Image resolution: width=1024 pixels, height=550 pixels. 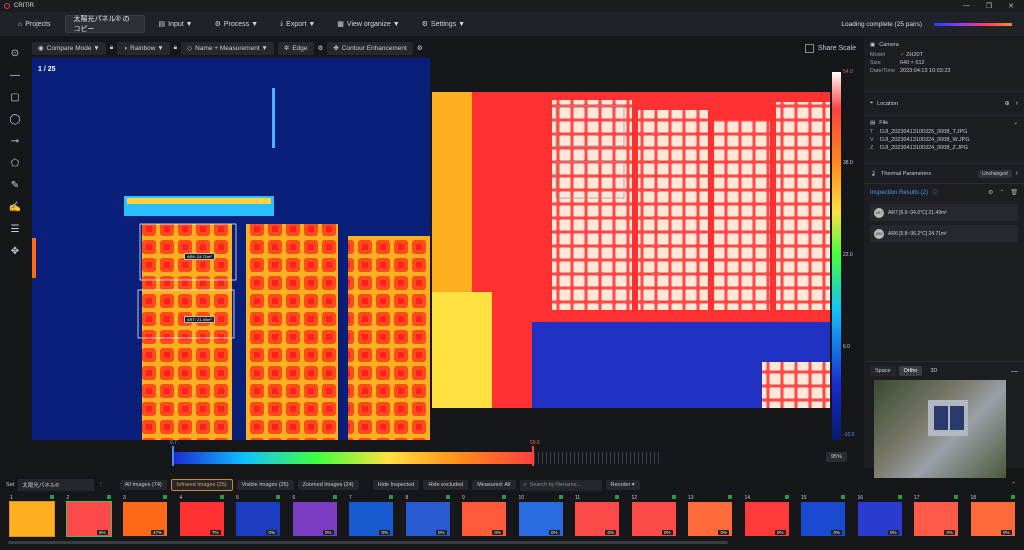 What do you see at coordinates (265, 485) in the screenshot?
I see `filter-visible: Visible Images (25)` at bounding box center [265, 485].